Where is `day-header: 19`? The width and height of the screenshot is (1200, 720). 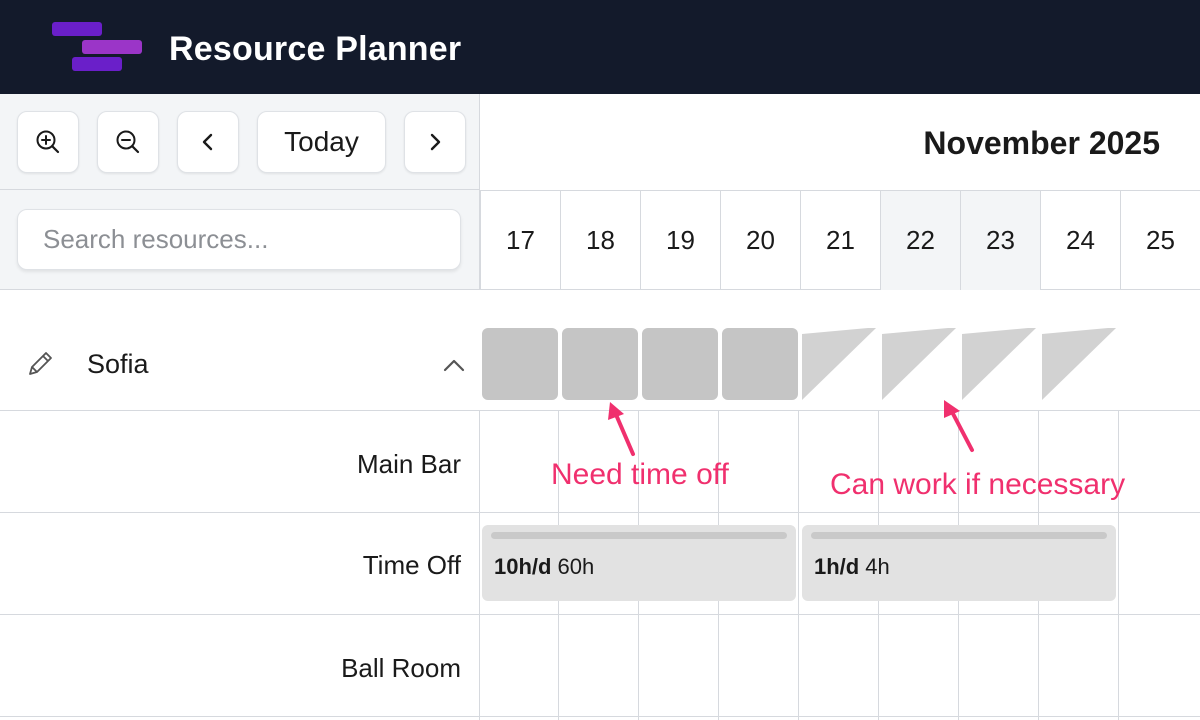
day-header: 19 is located at coordinates (680, 240).